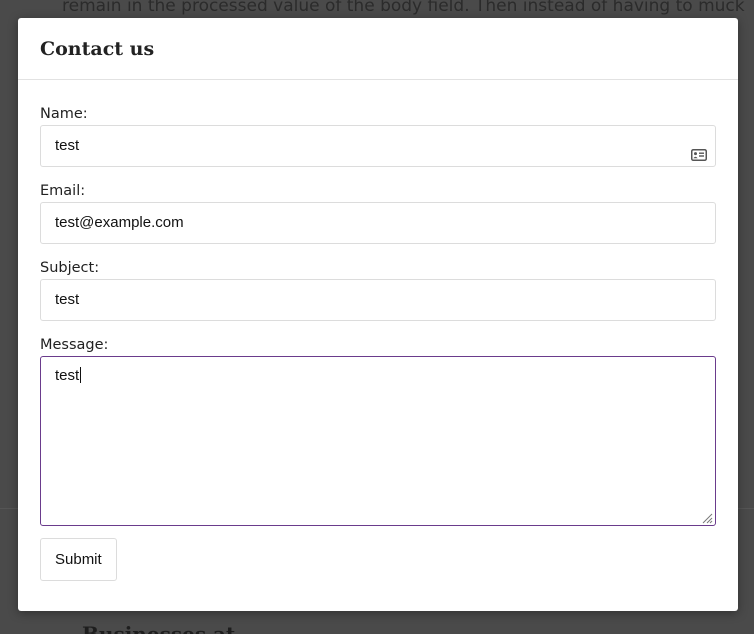  What do you see at coordinates (378, 300) in the screenshot?
I see `subject-input: test` at bounding box center [378, 300].